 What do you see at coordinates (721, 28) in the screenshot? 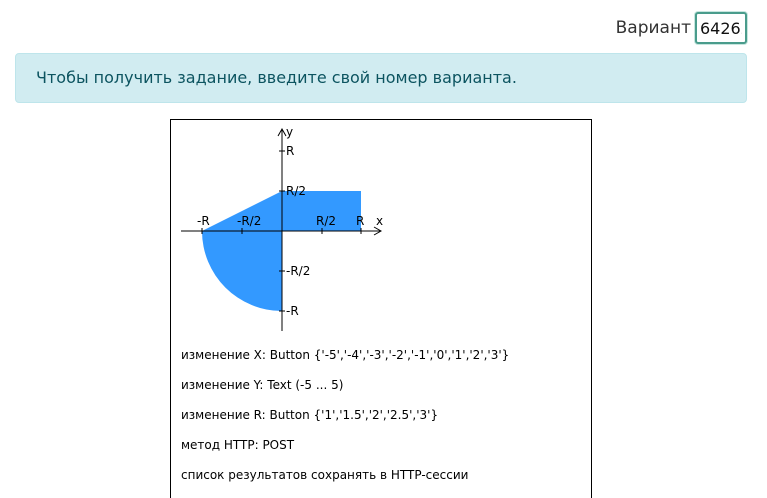
I see `variant-input` at bounding box center [721, 28].